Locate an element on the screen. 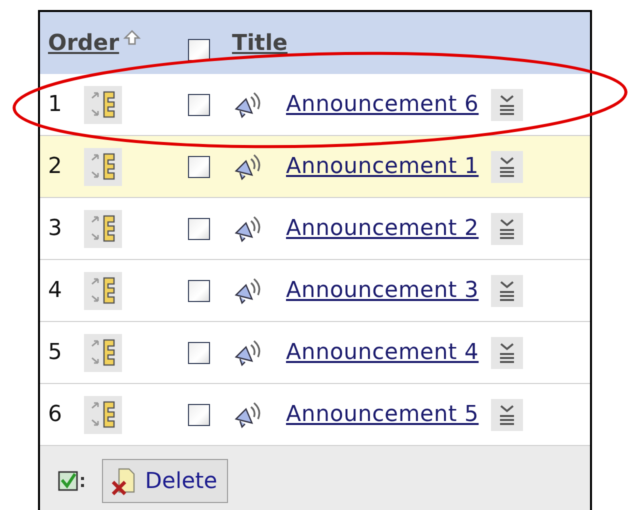 The height and width of the screenshot is (510, 628). announcement-link: Announcement 1 is located at coordinates (382, 166).